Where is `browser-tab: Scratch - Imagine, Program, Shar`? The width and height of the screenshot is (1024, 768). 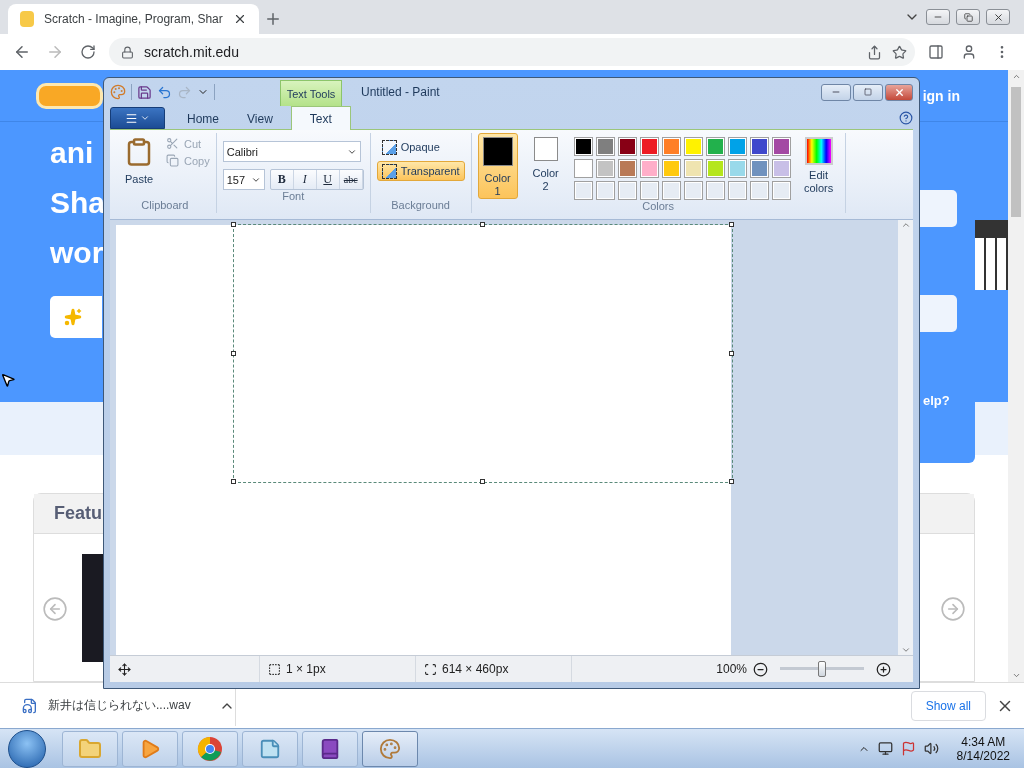 browser-tab: Scratch - Imagine, Program, Shar is located at coordinates (133, 19).